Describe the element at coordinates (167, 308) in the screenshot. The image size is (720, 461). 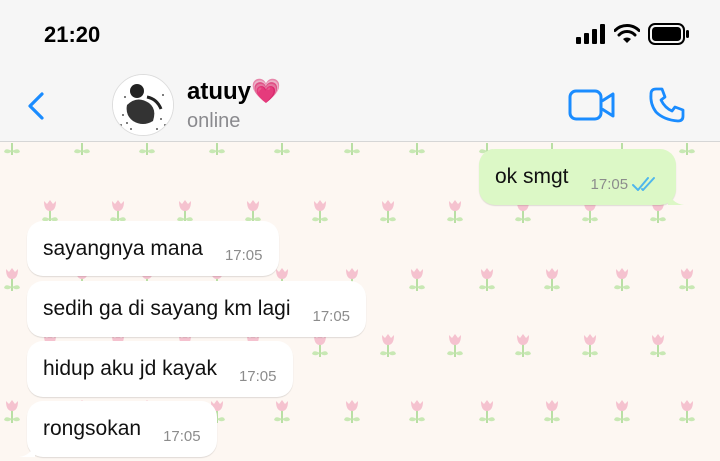
I see `message-text: sedih ga di sayang km lagi` at that location.